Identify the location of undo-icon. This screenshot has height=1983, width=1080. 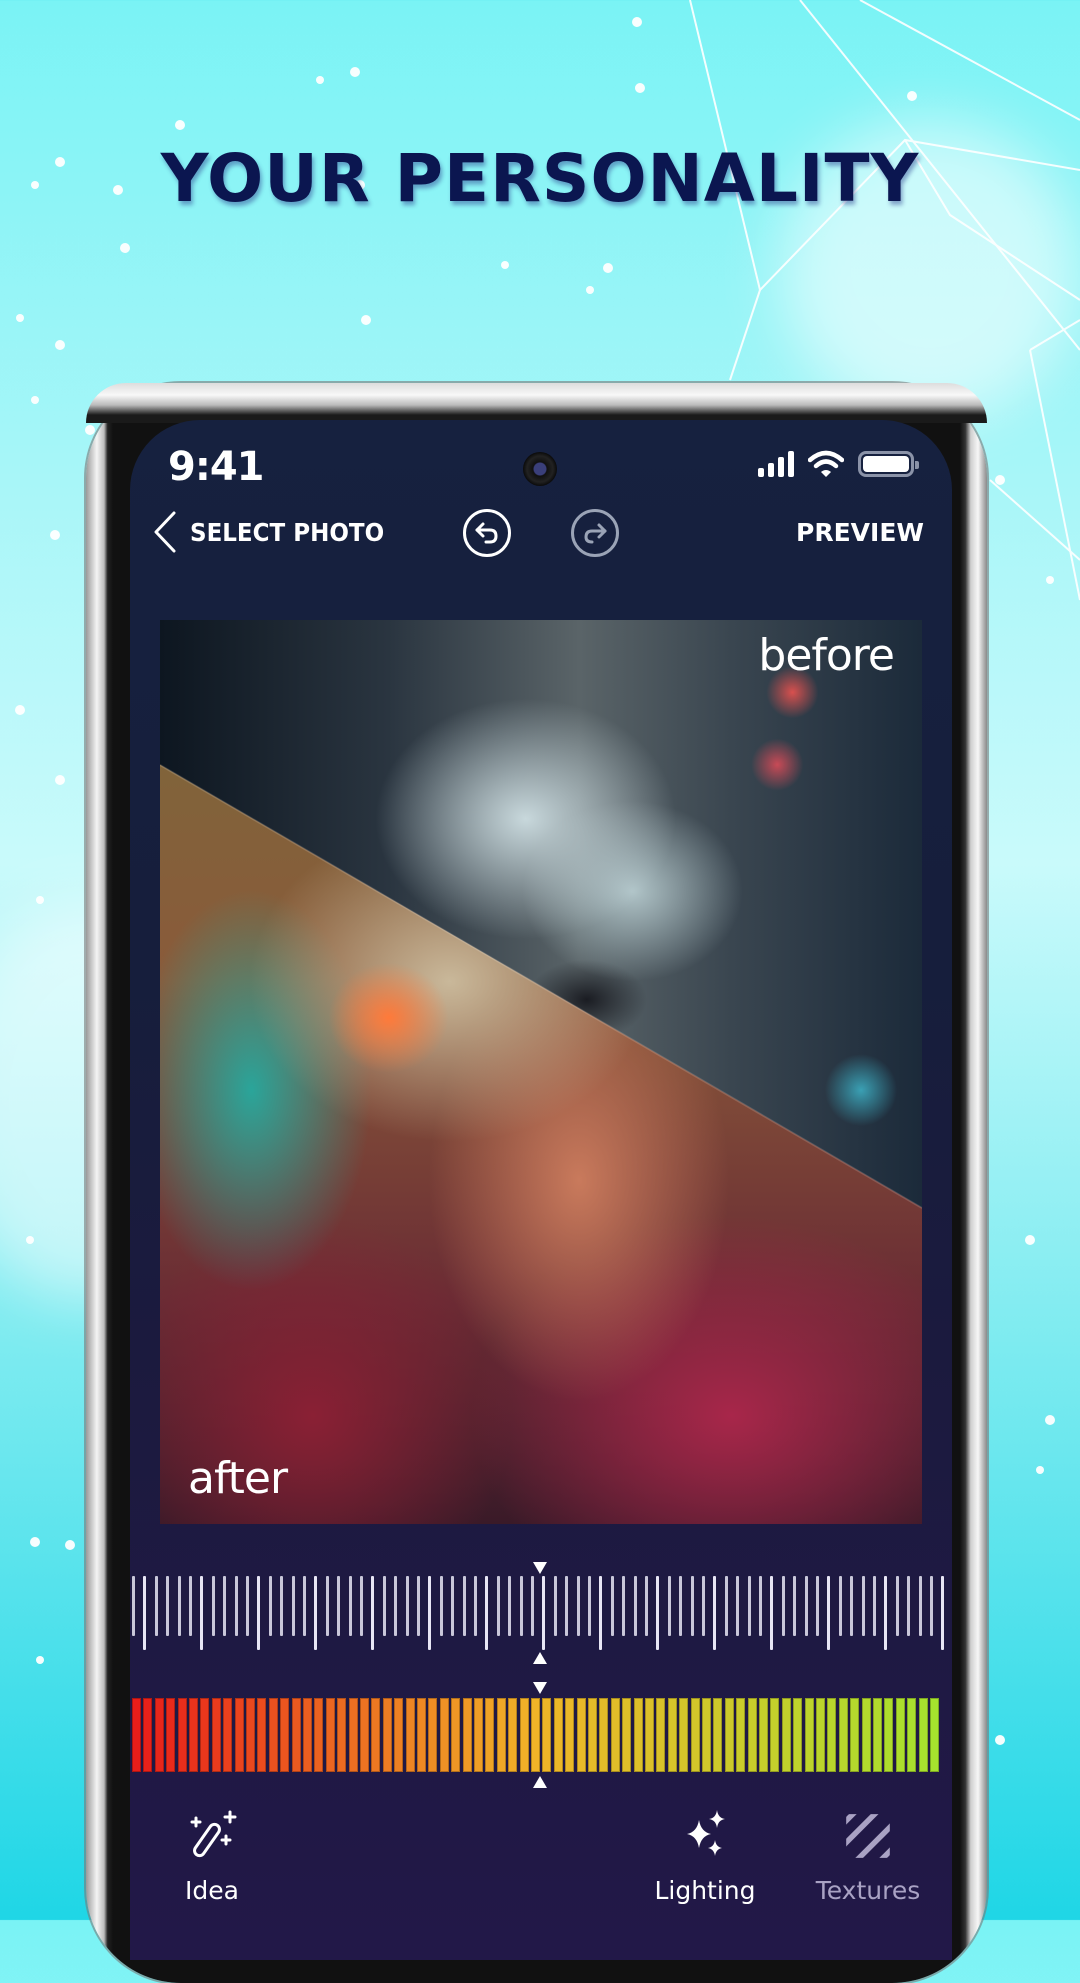
(486, 533).